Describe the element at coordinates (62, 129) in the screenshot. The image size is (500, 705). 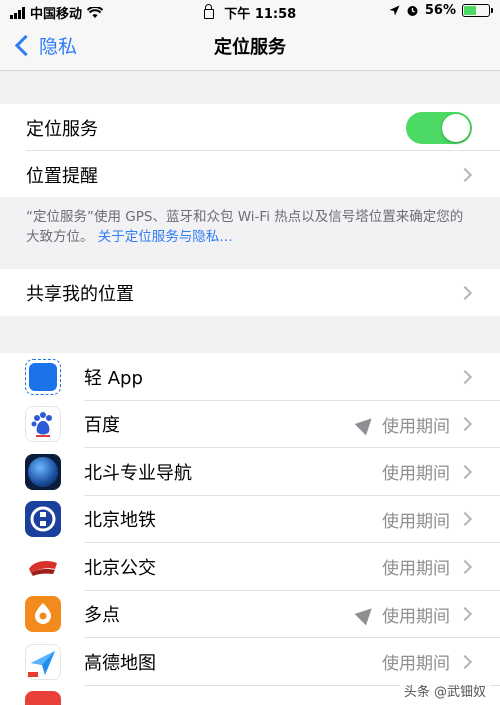
I see `location-services-label: 定位服务` at that location.